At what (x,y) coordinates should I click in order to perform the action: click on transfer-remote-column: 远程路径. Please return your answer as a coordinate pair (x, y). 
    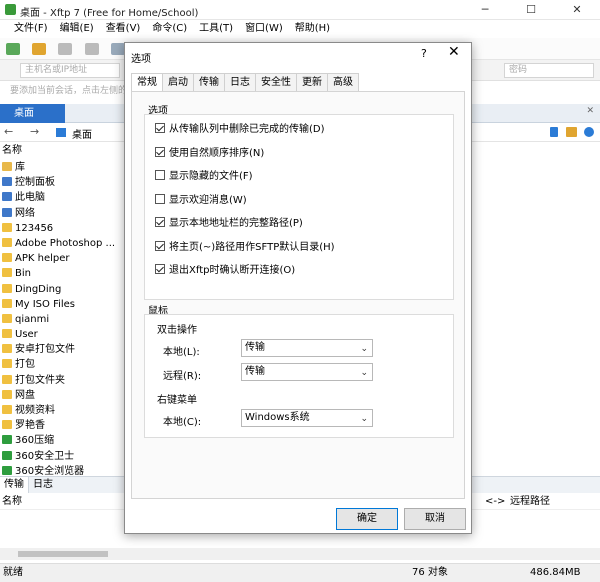
    Looking at the image, I should click on (530, 502).